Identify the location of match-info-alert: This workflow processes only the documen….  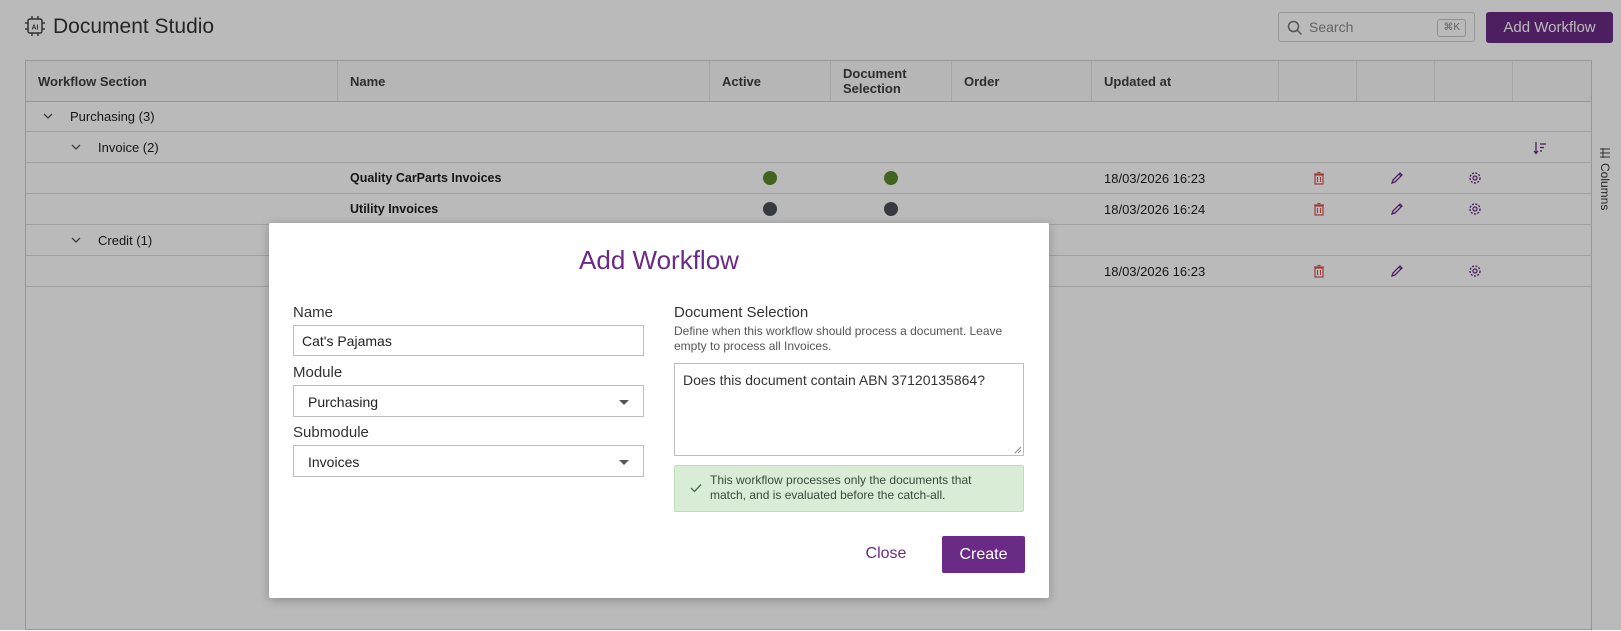
(849, 488).